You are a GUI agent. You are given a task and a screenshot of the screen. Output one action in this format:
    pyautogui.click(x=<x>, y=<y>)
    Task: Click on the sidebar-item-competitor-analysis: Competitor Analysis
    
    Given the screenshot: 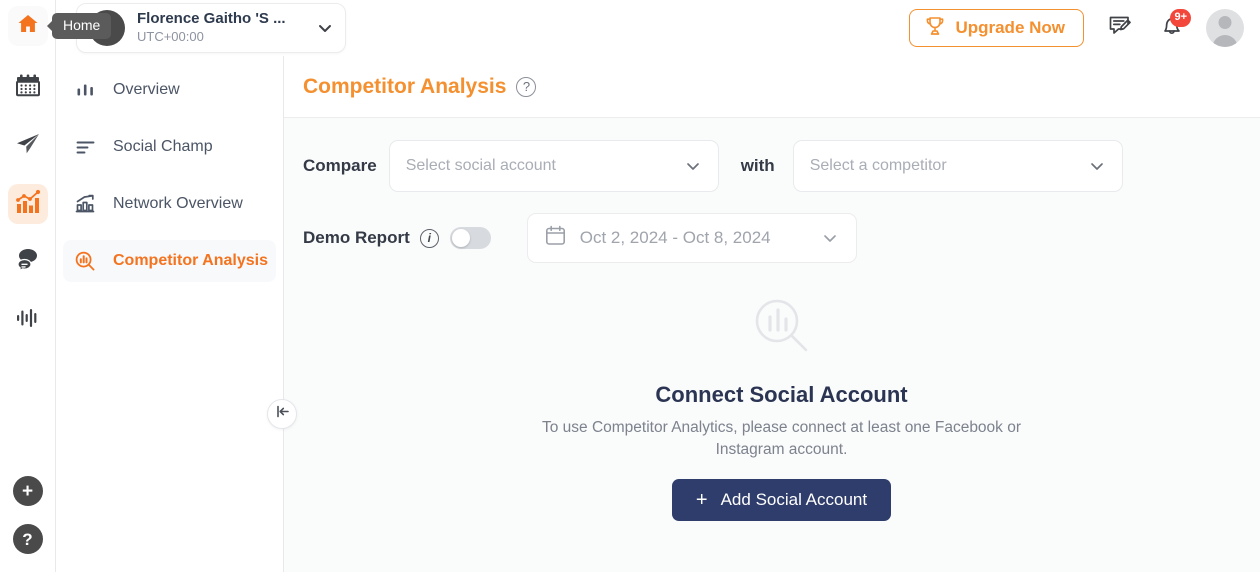 What is the action you would take?
    pyautogui.click(x=169, y=261)
    